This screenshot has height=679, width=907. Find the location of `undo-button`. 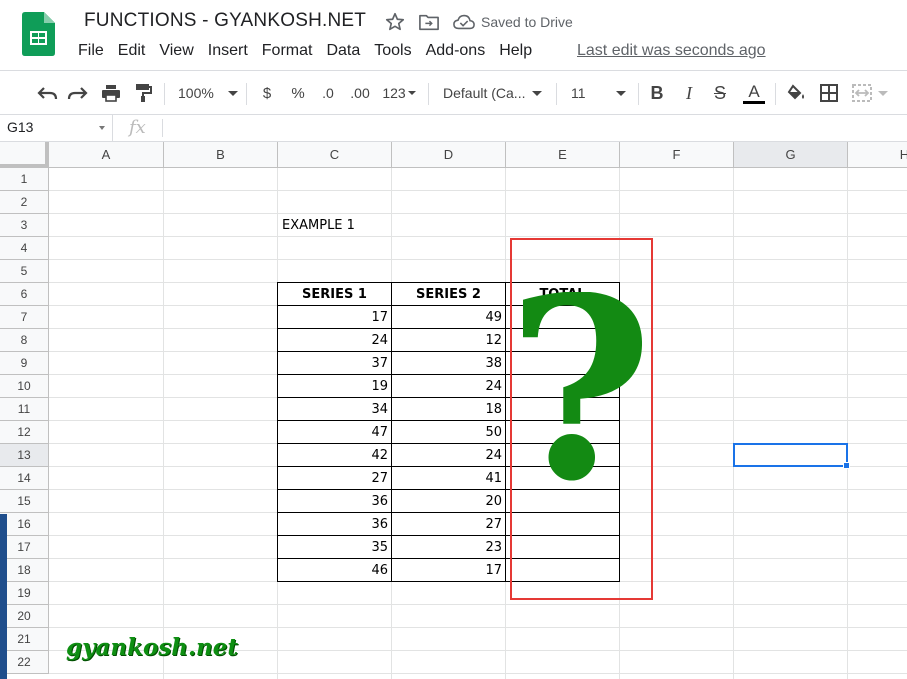

undo-button is located at coordinates (47, 93).